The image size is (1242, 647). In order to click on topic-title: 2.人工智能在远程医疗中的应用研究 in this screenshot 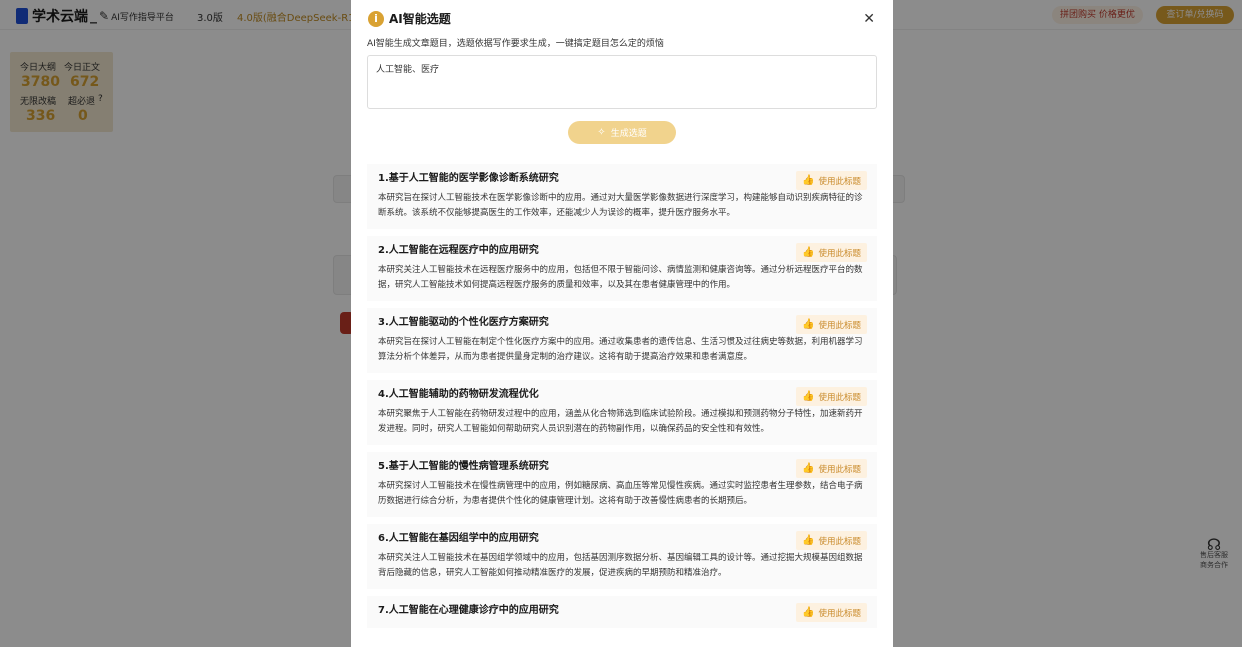, I will do `click(458, 250)`.